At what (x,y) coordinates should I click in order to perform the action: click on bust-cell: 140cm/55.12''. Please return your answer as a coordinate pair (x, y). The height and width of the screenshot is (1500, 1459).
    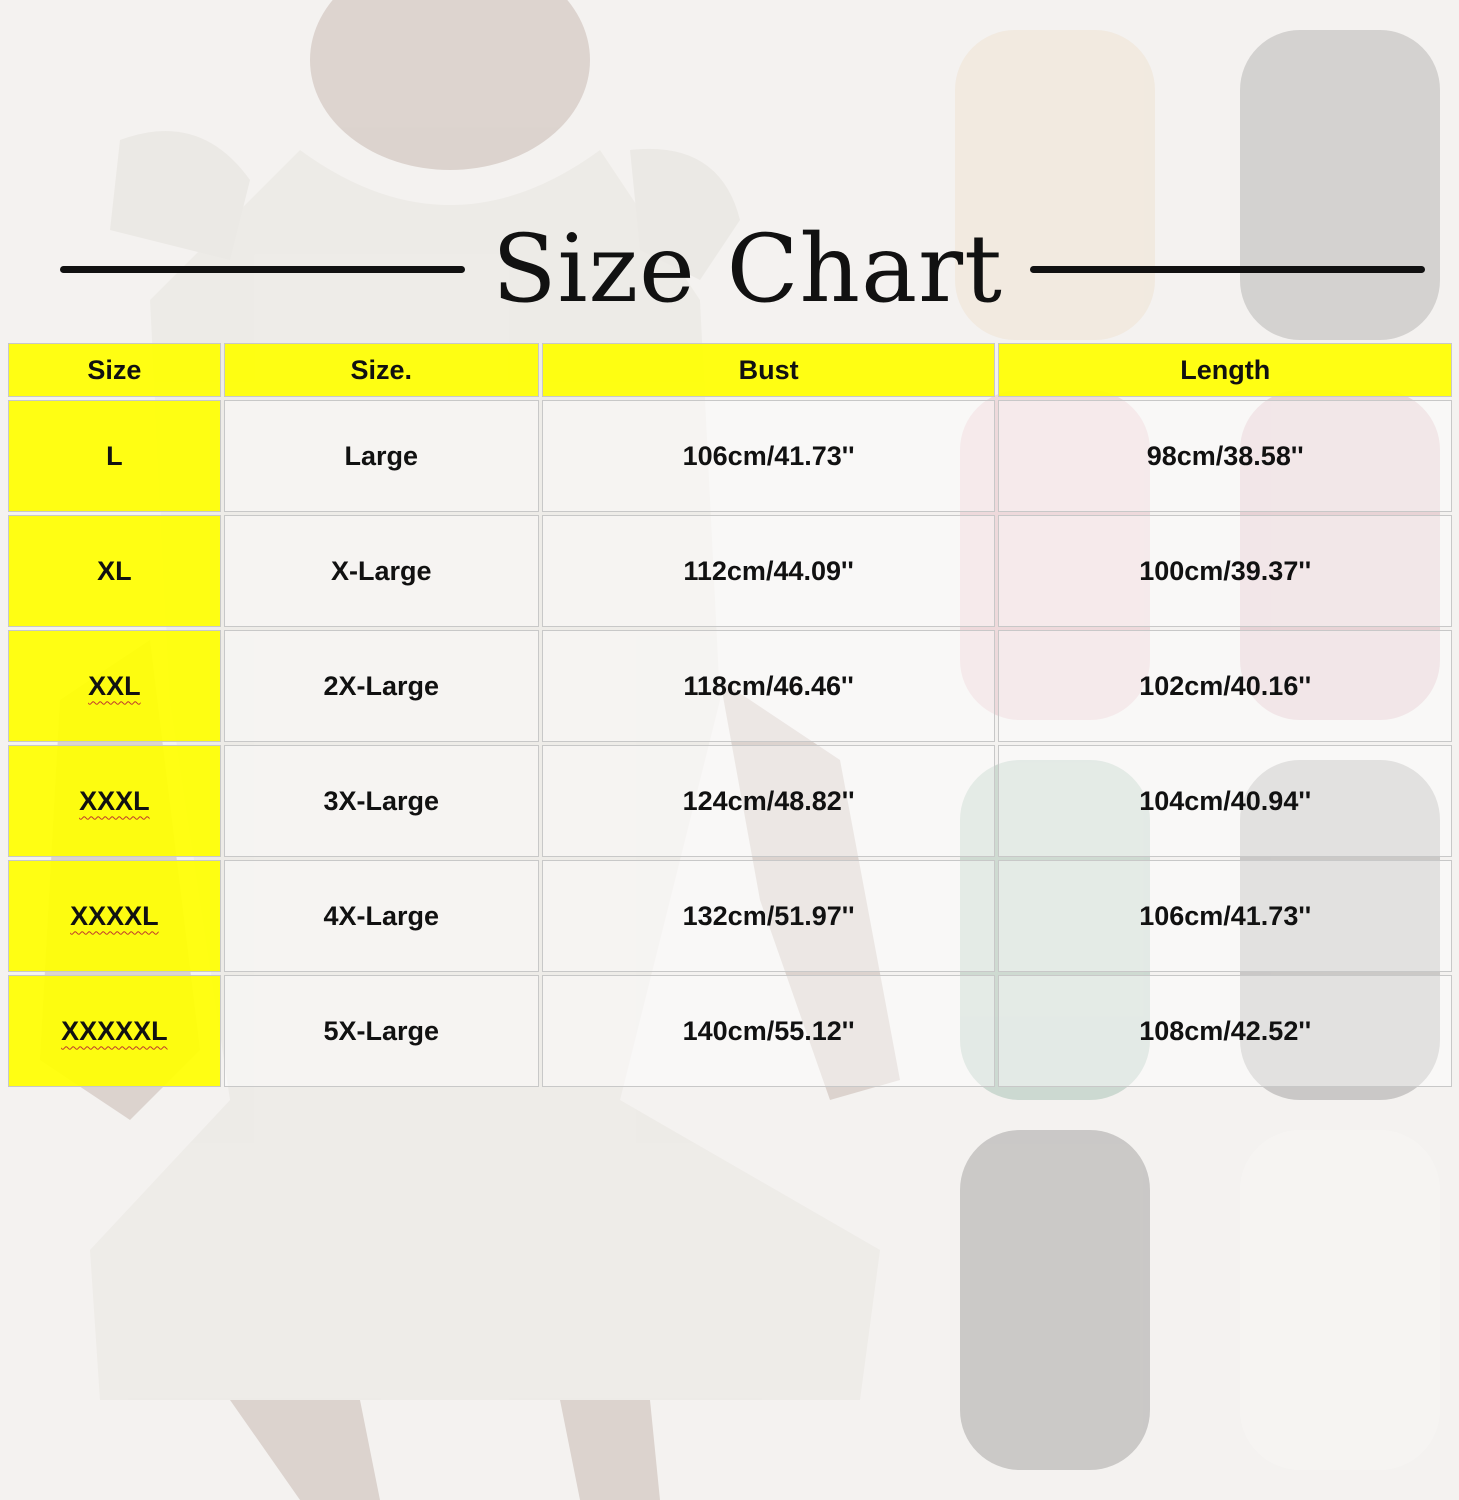
    Looking at the image, I should click on (768, 1031).